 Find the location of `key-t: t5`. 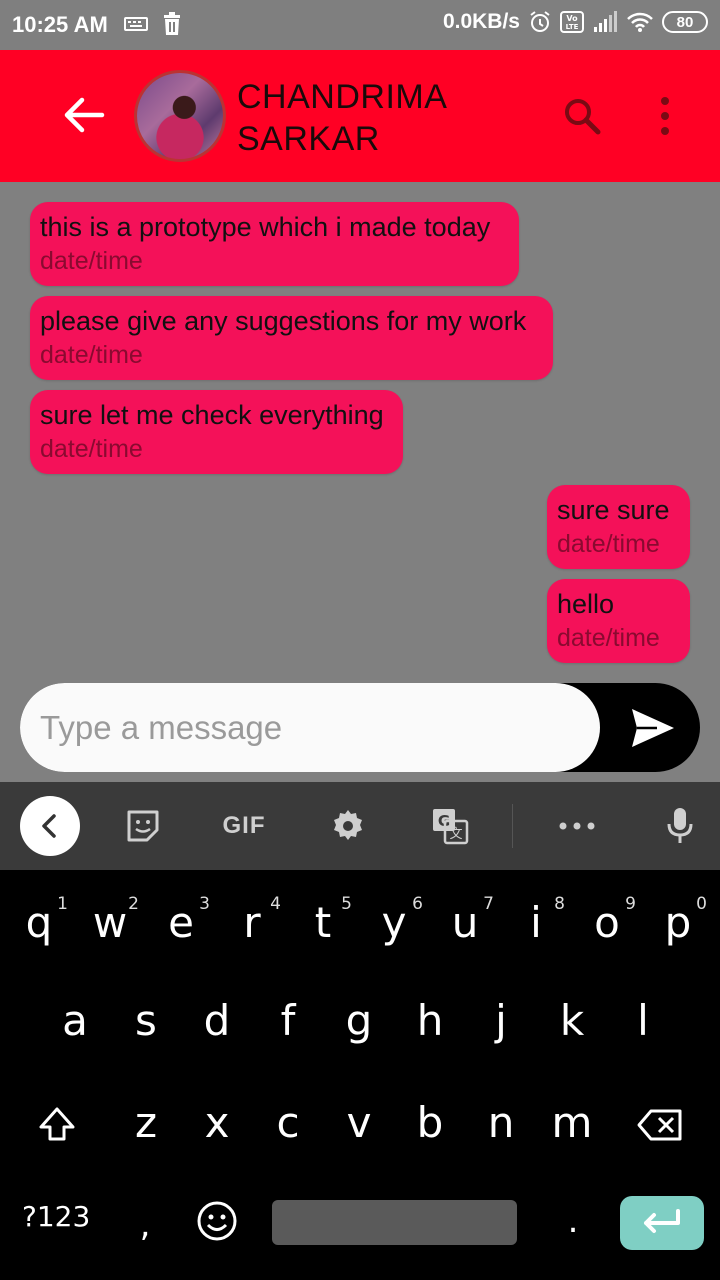

key-t: t5 is located at coordinates (323, 923).